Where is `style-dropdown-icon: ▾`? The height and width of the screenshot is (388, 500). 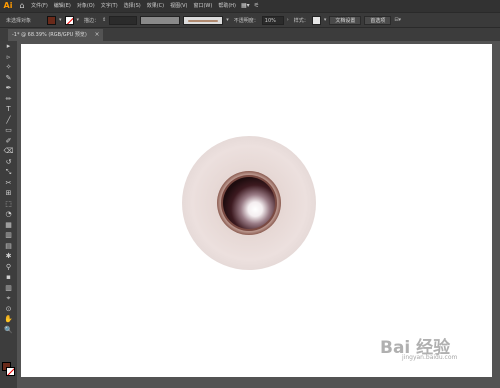
style-dropdown-icon: ▾ is located at coordinates (325, 20).